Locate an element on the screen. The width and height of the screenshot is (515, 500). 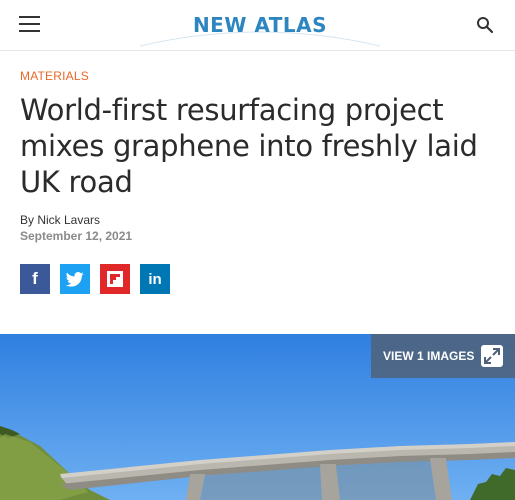
facebook-icon: f is located at coordinates (35, 278).